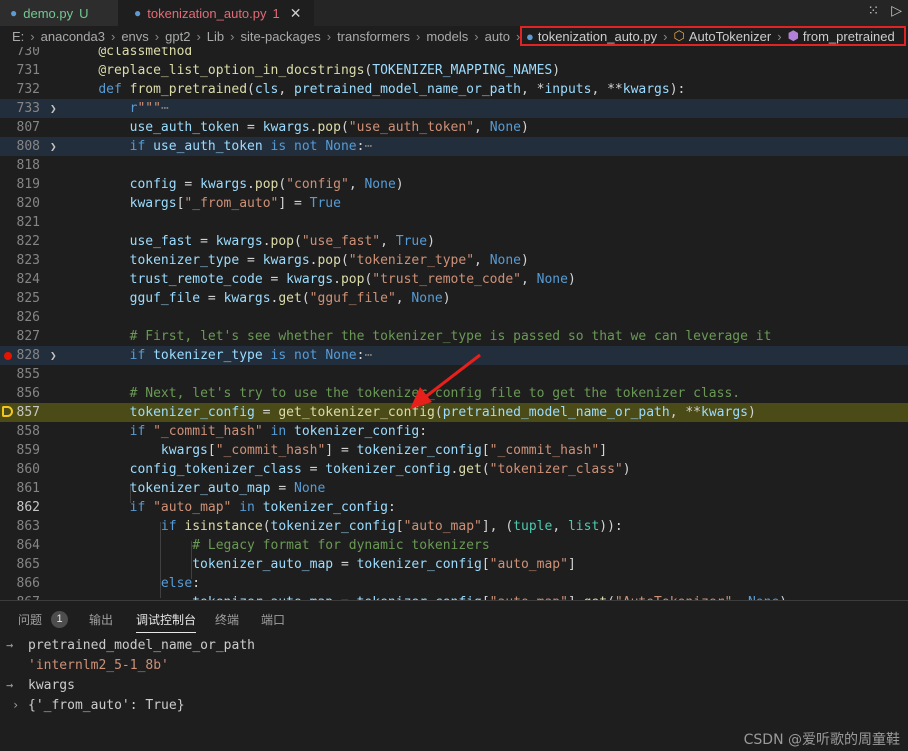 The image size is (908, 751). What do you see at coordinates (59, 619) in the screenshot?
I see `problems-count-badge: 1` at bounding box center [59, 619].